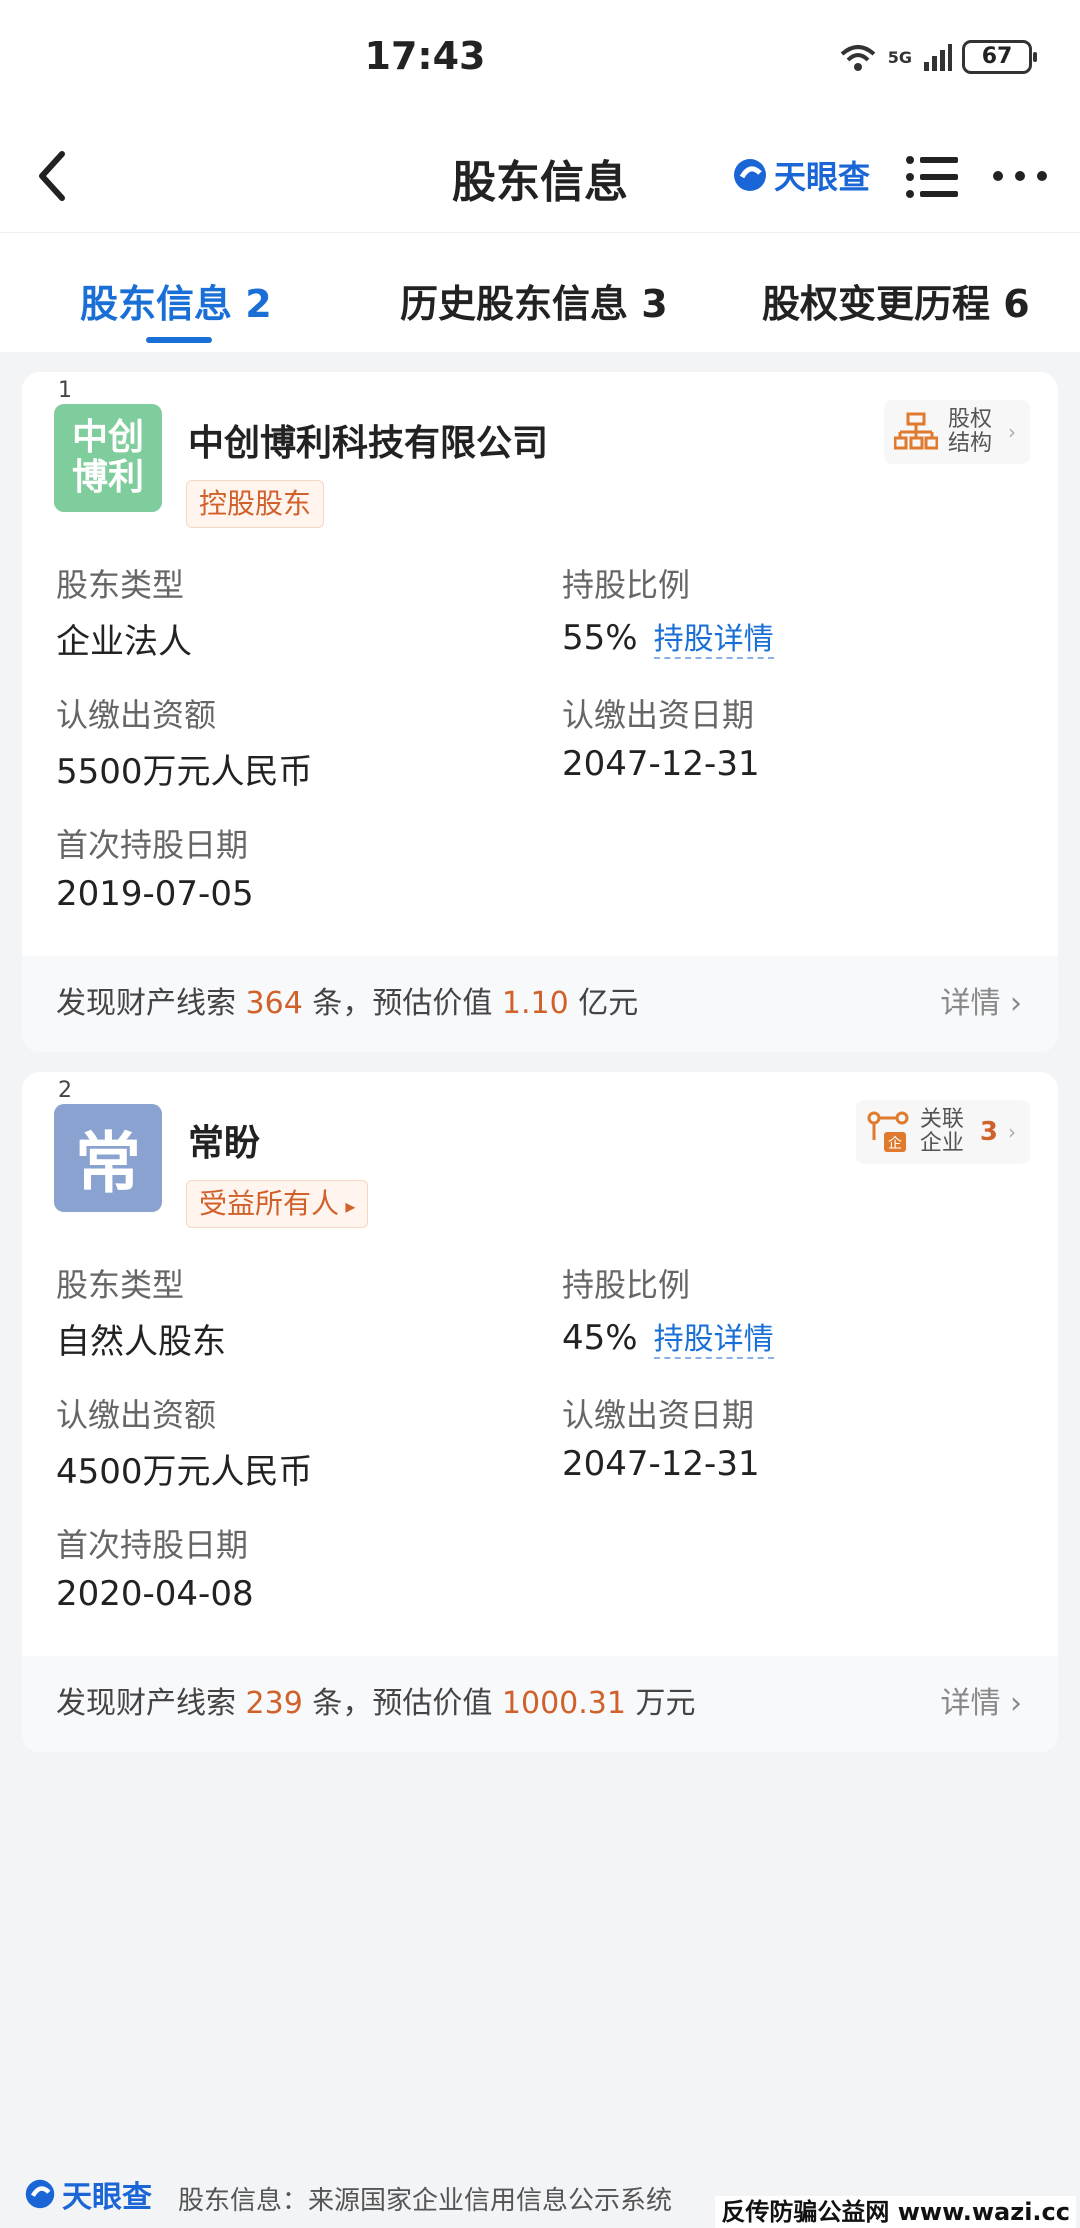  I want to click on watermark: 反传防骗公益网 www.wazi.cc, so click(895, 2212).